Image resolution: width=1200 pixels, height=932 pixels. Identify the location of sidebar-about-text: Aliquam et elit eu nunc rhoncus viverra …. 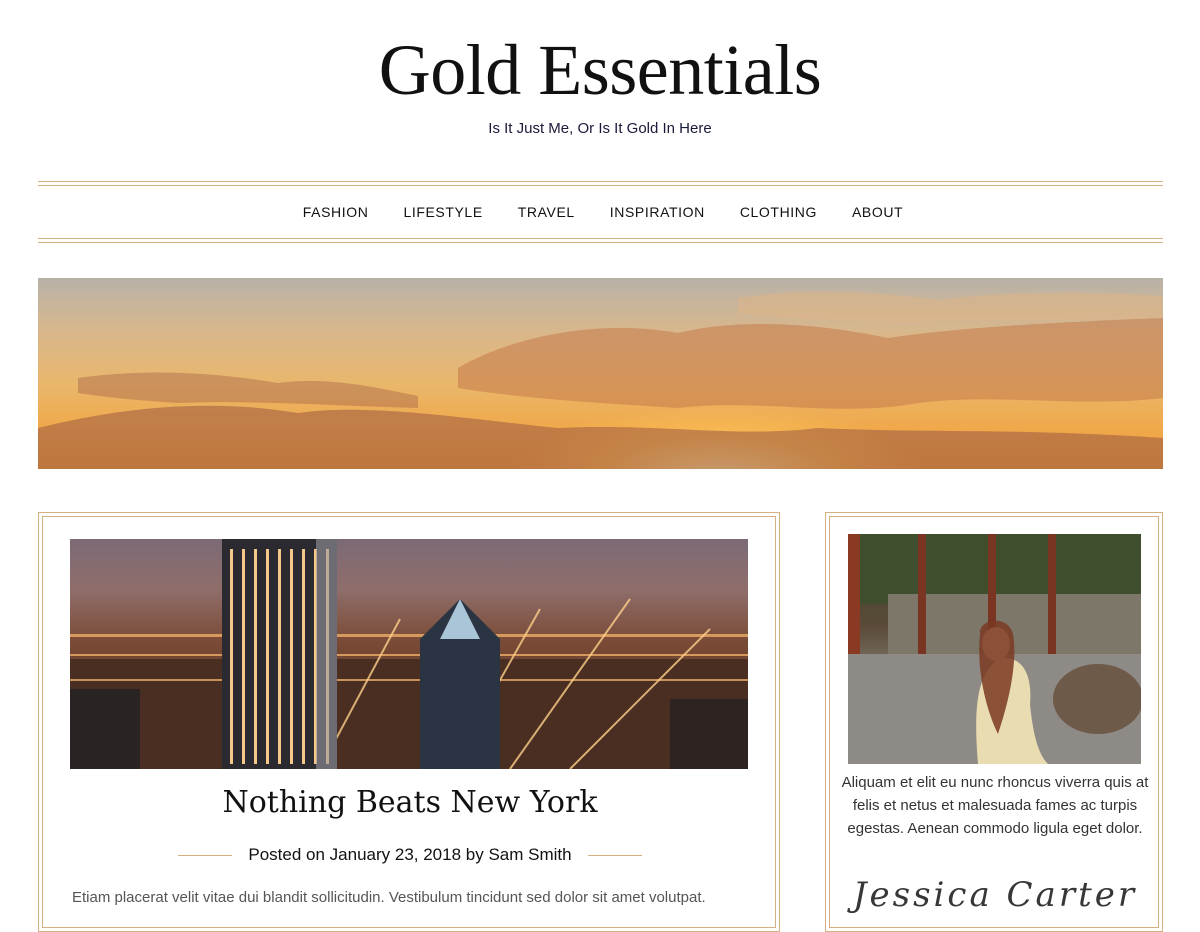
(995, 805).